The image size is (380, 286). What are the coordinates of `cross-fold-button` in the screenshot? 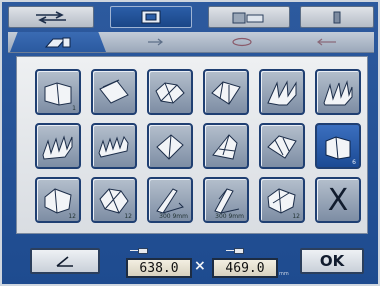 It's located at (226, 146).